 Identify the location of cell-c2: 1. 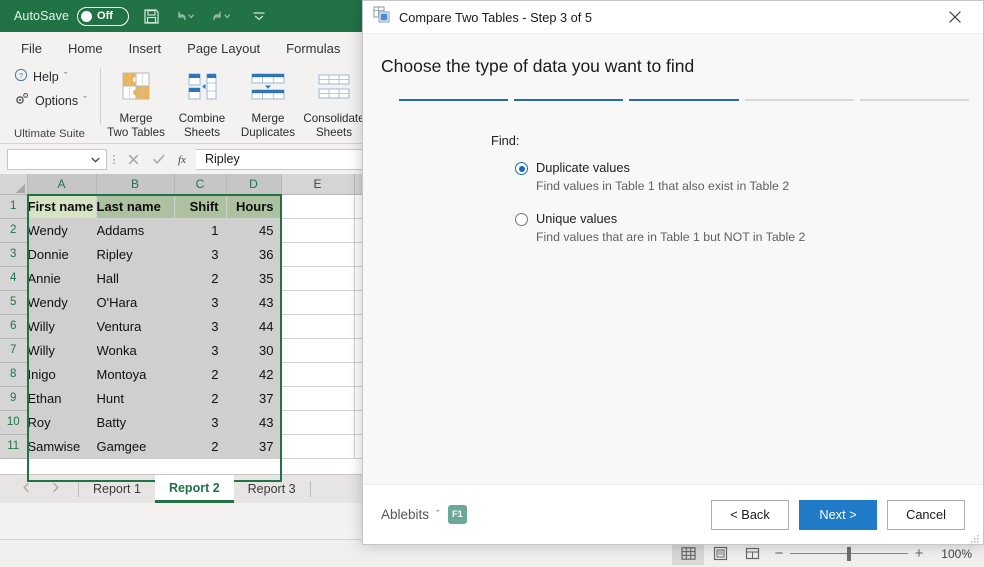
(200, 230).